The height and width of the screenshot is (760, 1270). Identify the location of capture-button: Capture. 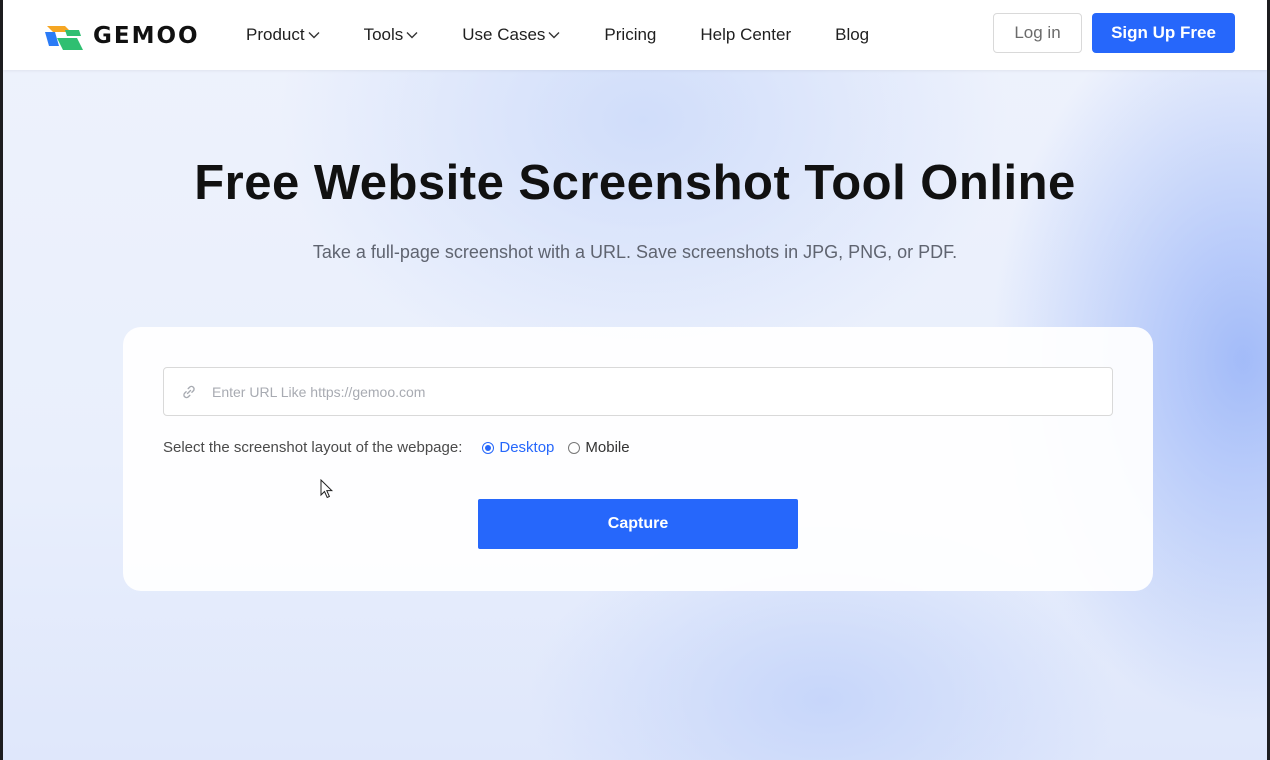
(638, 524).